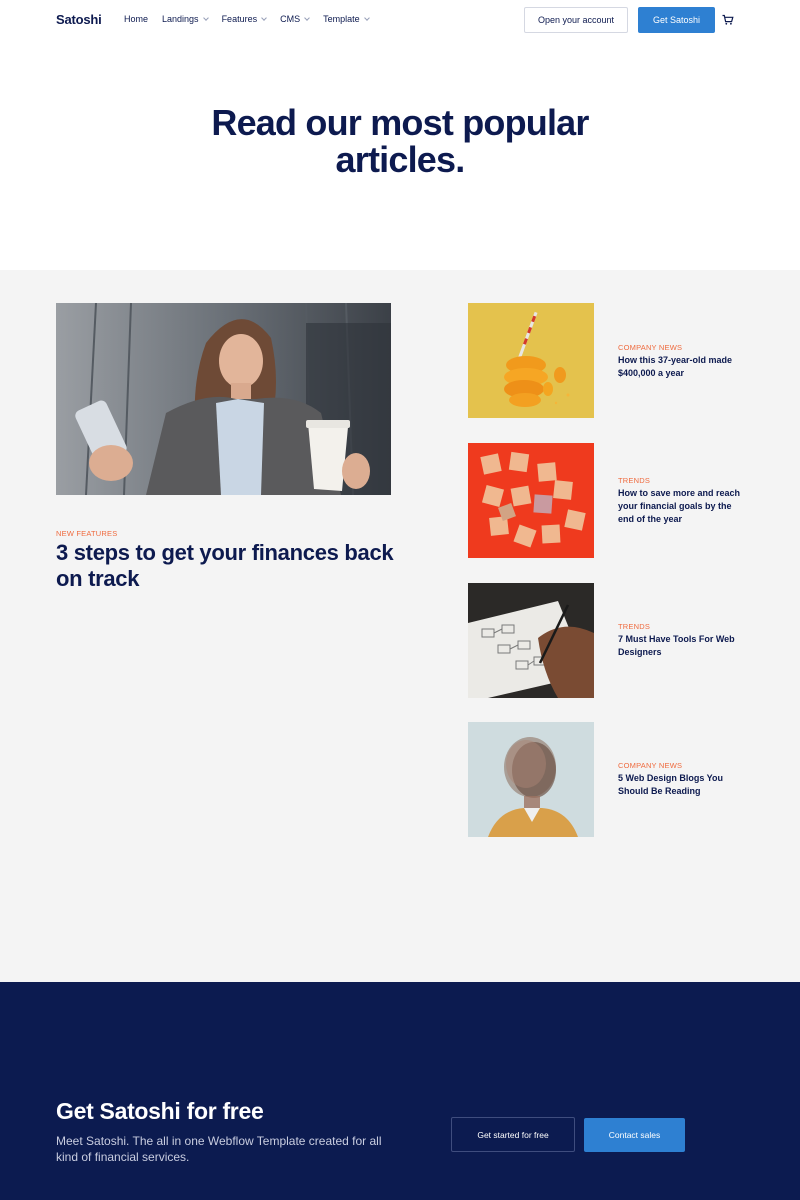 The height and width of the screenshot is (1200, 800). What do you see at coordinates (728, 20) in the screenshot?
I see `cart-icon` at bounding box center [728, 20].